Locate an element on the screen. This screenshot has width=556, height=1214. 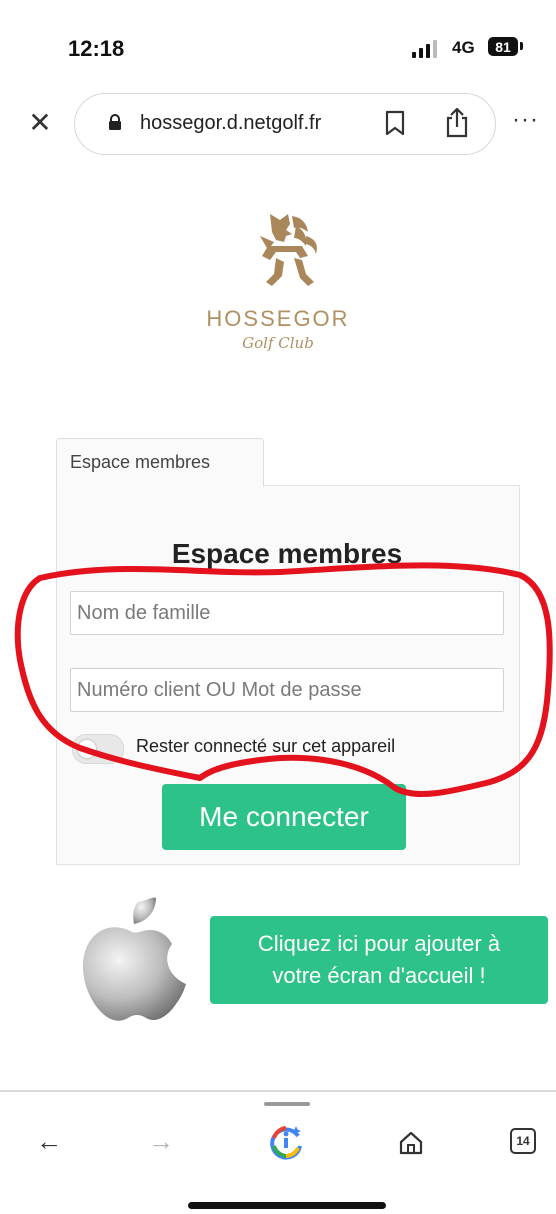
google-assistant-icon is located at coordinates (286, 1142).